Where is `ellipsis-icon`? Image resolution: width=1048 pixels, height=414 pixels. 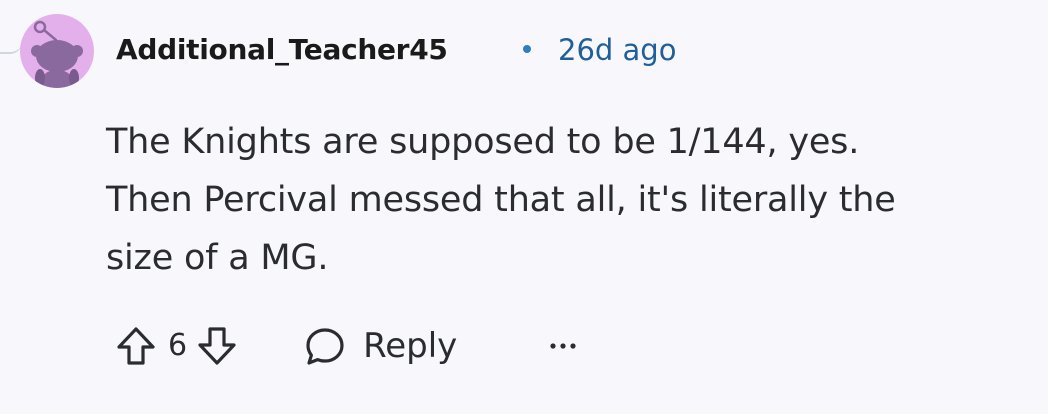 ellipsis-icon is located at coordinates (563, 346).